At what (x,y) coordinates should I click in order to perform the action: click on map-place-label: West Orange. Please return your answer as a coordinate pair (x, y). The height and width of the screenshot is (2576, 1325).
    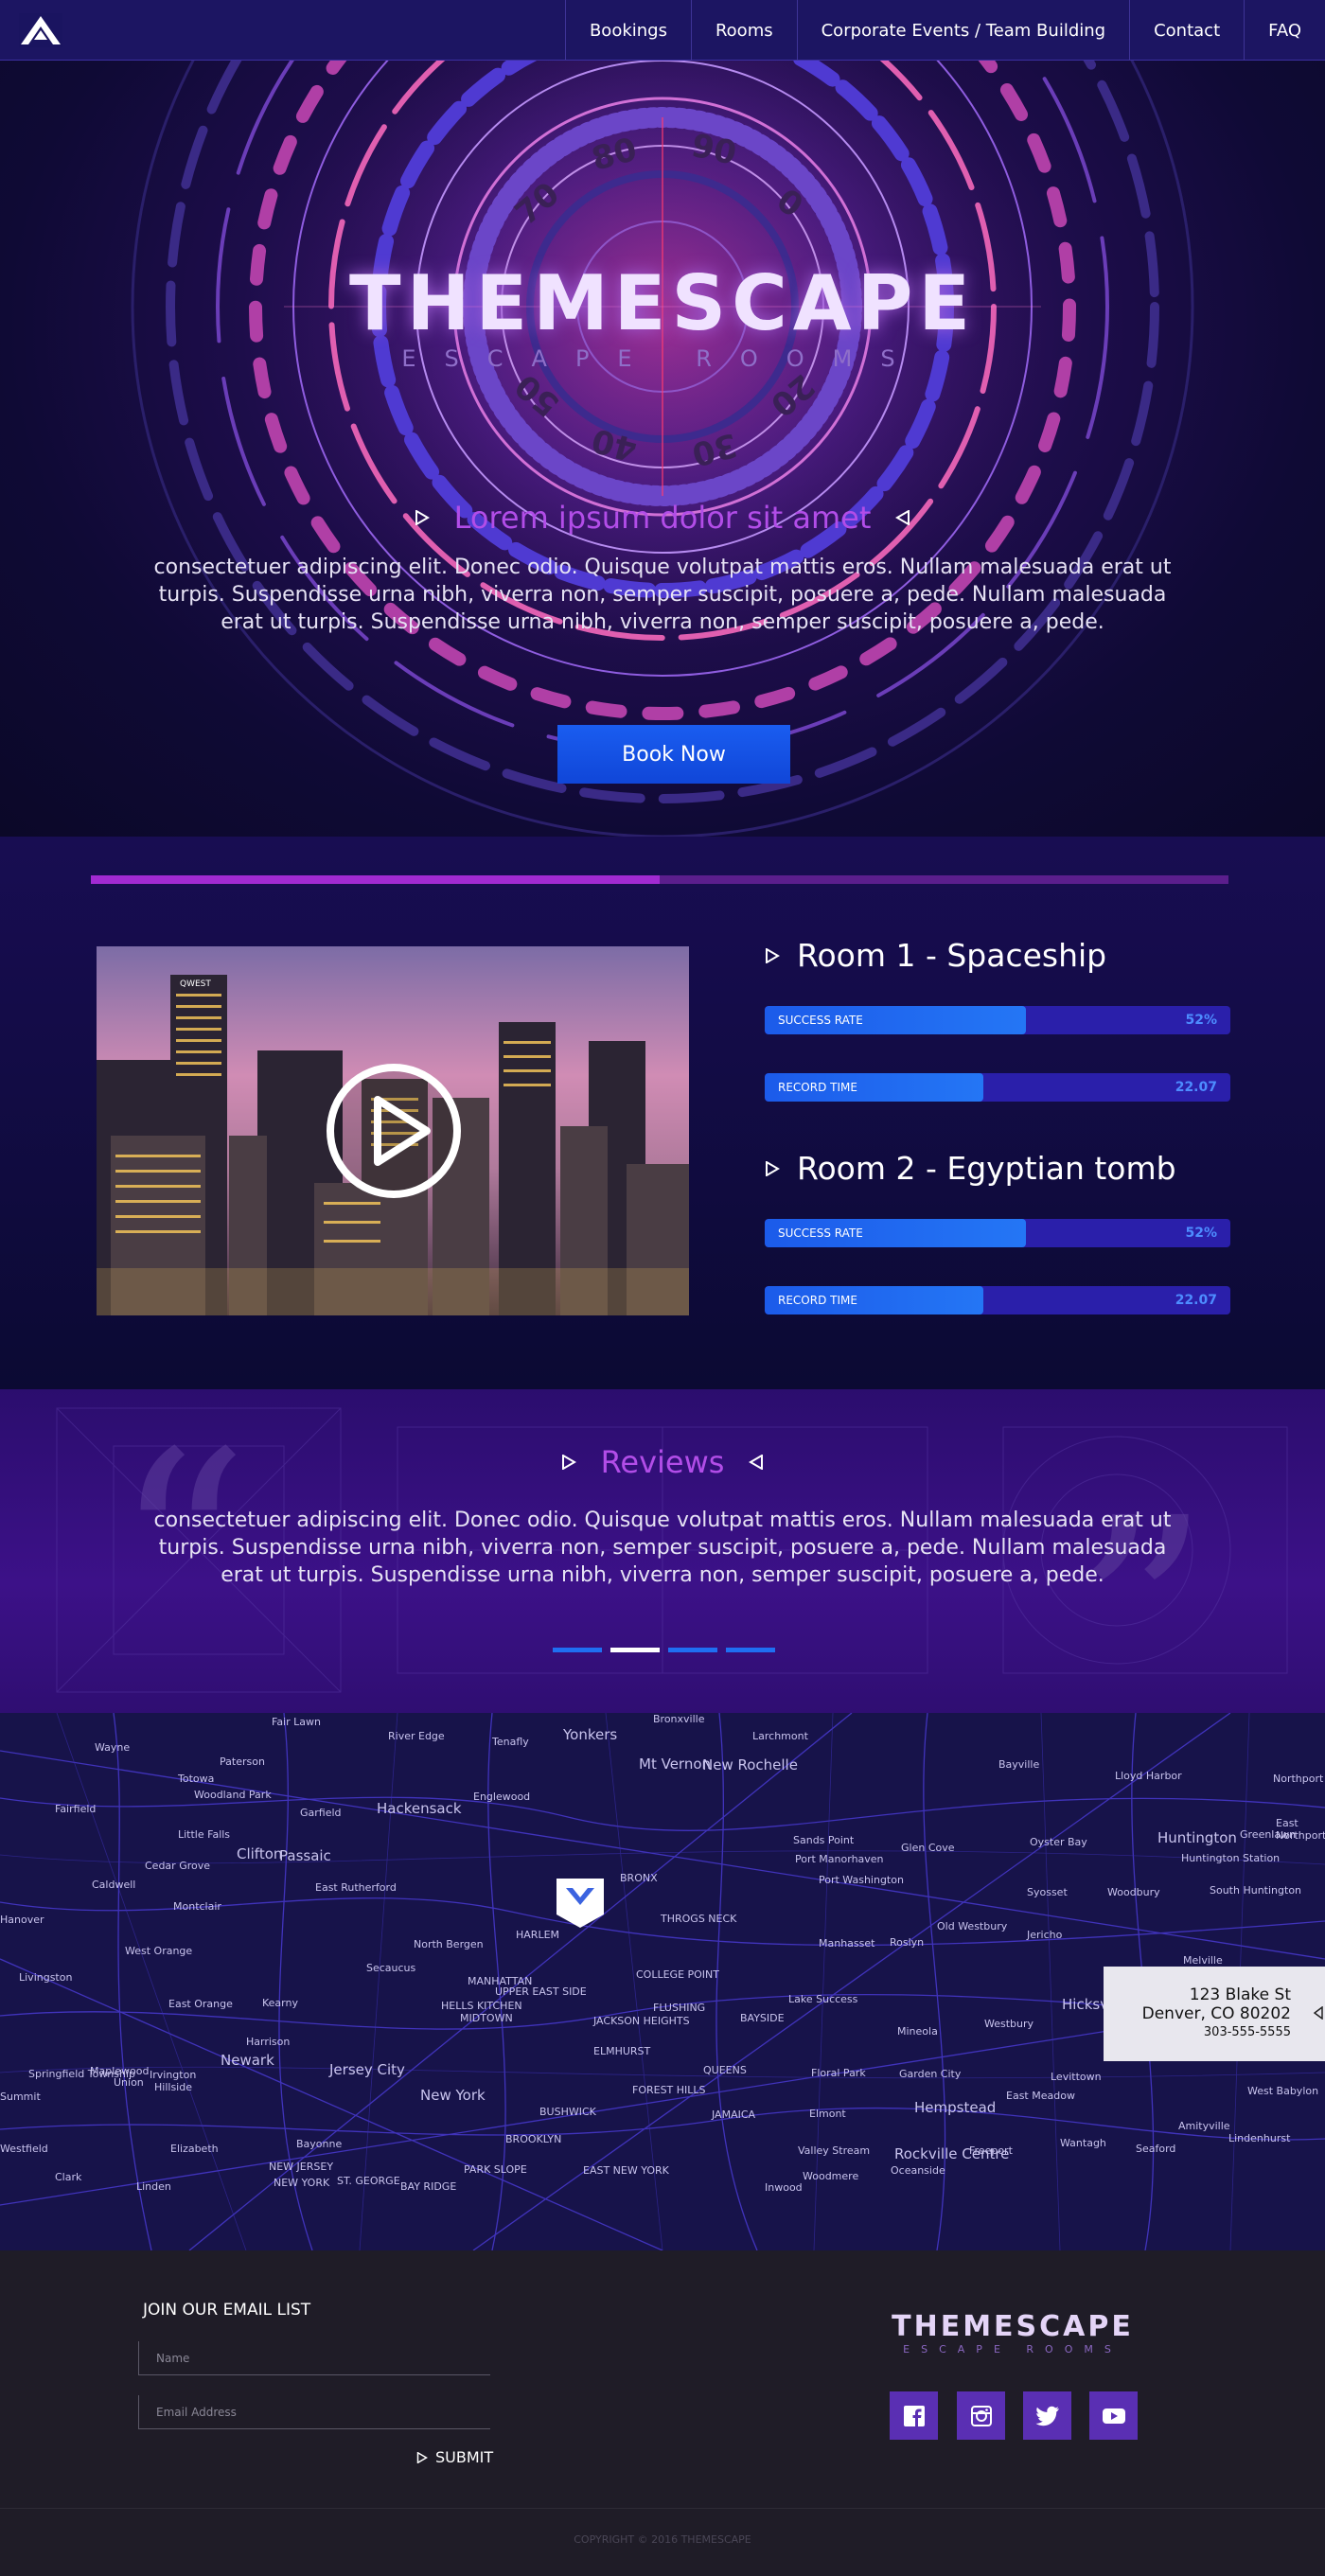
    Looking at the image, I should click on (159, 1951).